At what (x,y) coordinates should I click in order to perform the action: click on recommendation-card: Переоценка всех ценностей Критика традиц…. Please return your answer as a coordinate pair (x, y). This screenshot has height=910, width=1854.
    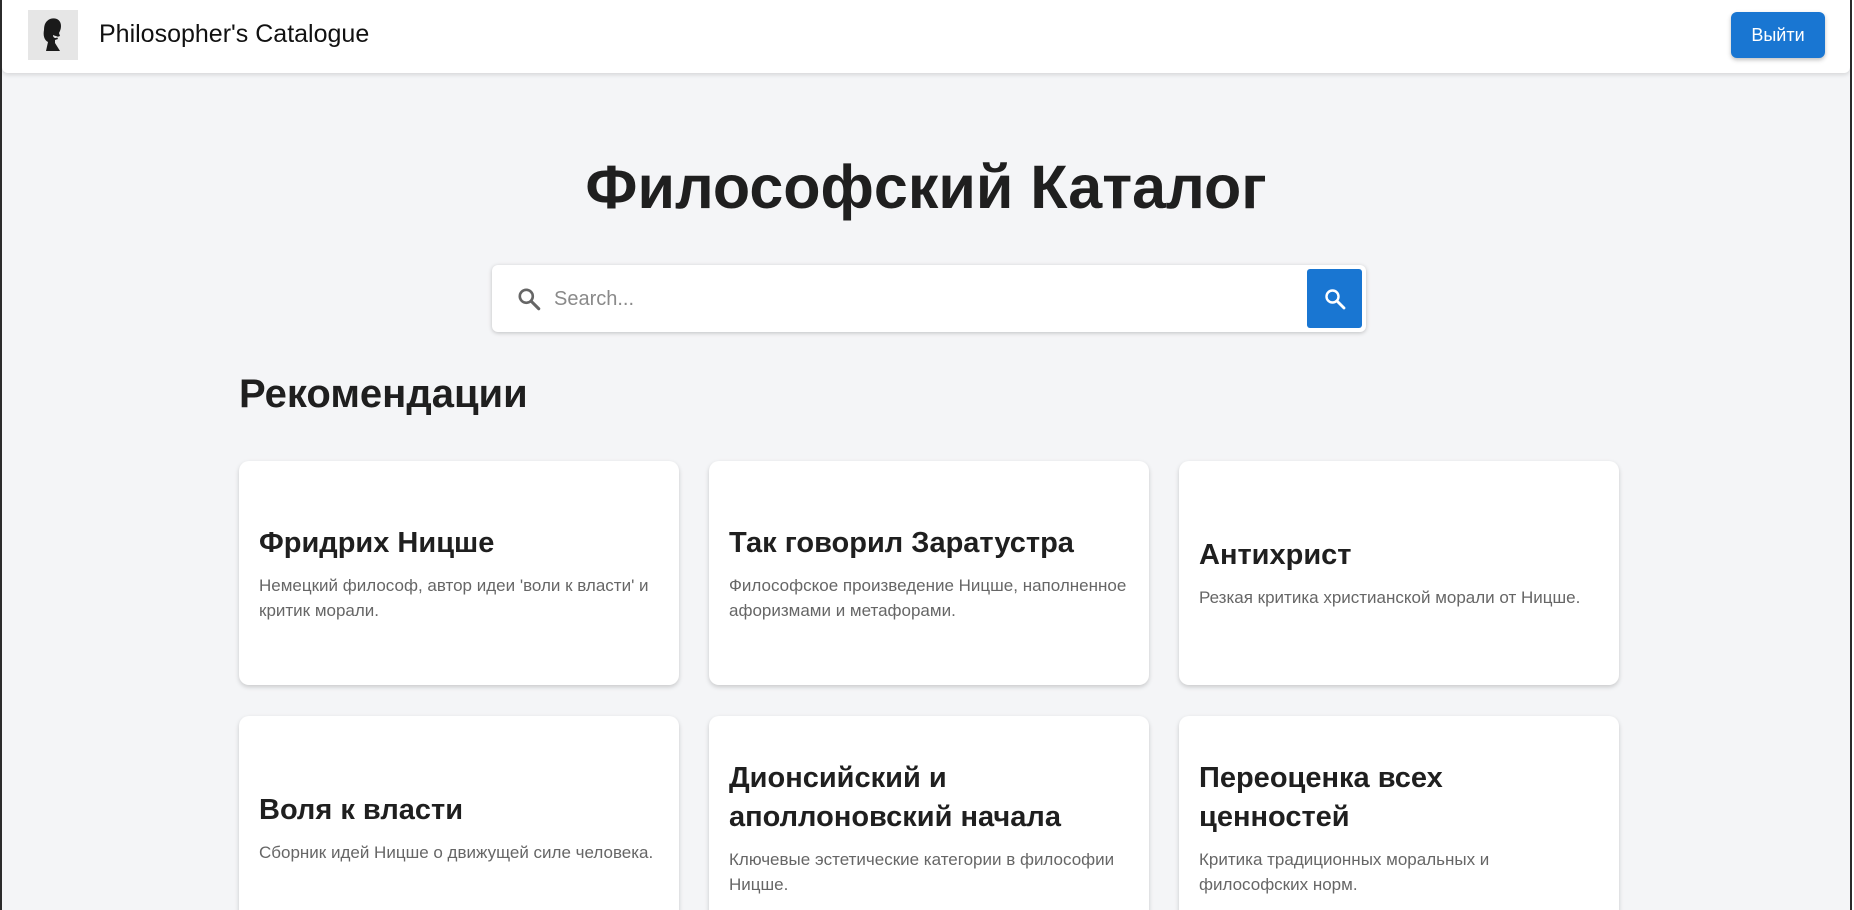
    Looking at the image, I should click on (1399, 813).